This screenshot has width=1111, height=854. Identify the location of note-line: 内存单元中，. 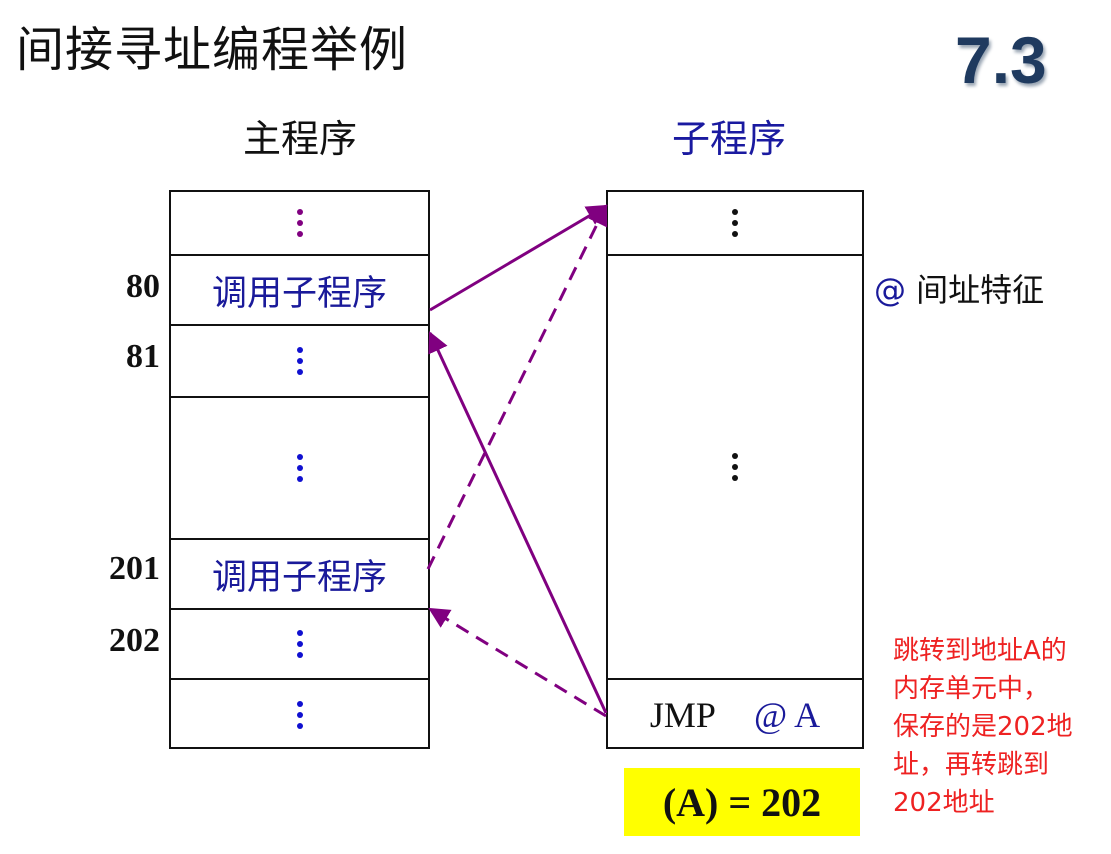
(971, 689).